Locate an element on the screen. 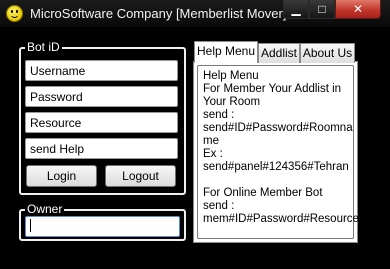 This screenshot has height=269, width=390. close-button: ✕ is located at coordinates (358, 9).